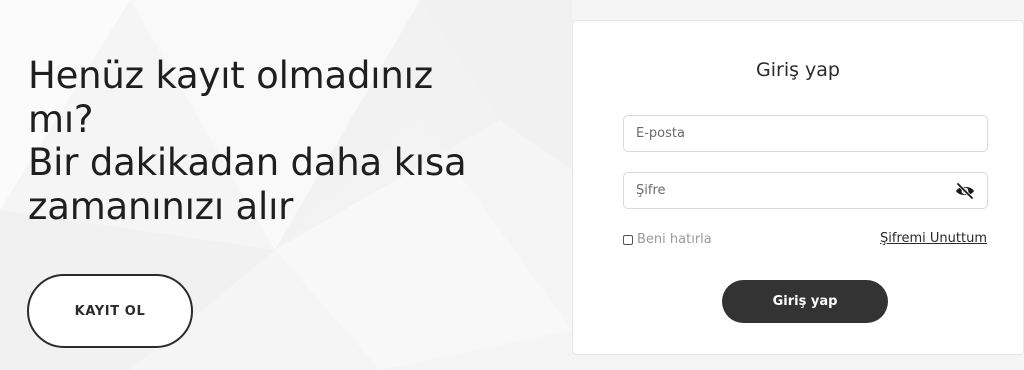 The image size is (1024, 370). What do you see at coordinates (247, 162) in the screenshot?
I see `promo-heading-line3: Bir dakikadan daha kısa` at bounding box center [247, 162].